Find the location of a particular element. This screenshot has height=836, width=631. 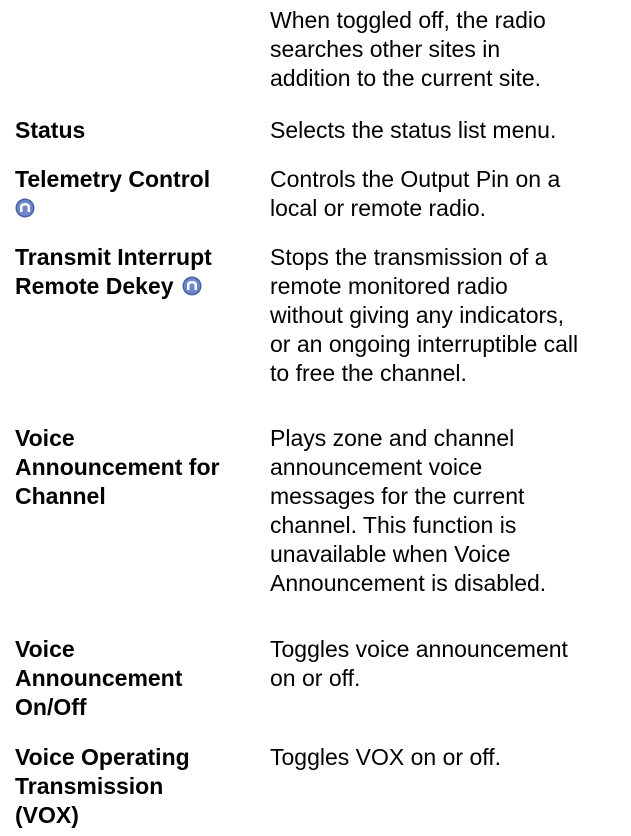

description-line: or an ongoing interruptible call is located at coordinates (424, 344).